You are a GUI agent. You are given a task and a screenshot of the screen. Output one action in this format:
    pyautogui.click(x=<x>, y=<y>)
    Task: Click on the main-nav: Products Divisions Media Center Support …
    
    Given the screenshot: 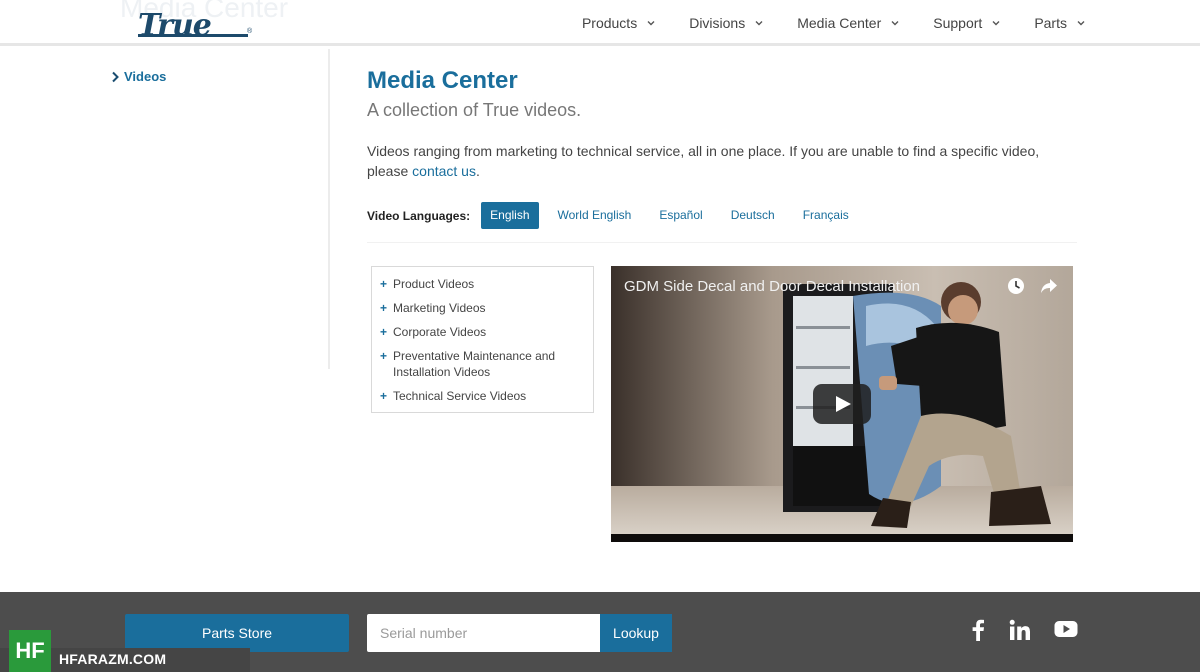 What is the action you would take?
    pyautogui.click(x=817, y=23)
    